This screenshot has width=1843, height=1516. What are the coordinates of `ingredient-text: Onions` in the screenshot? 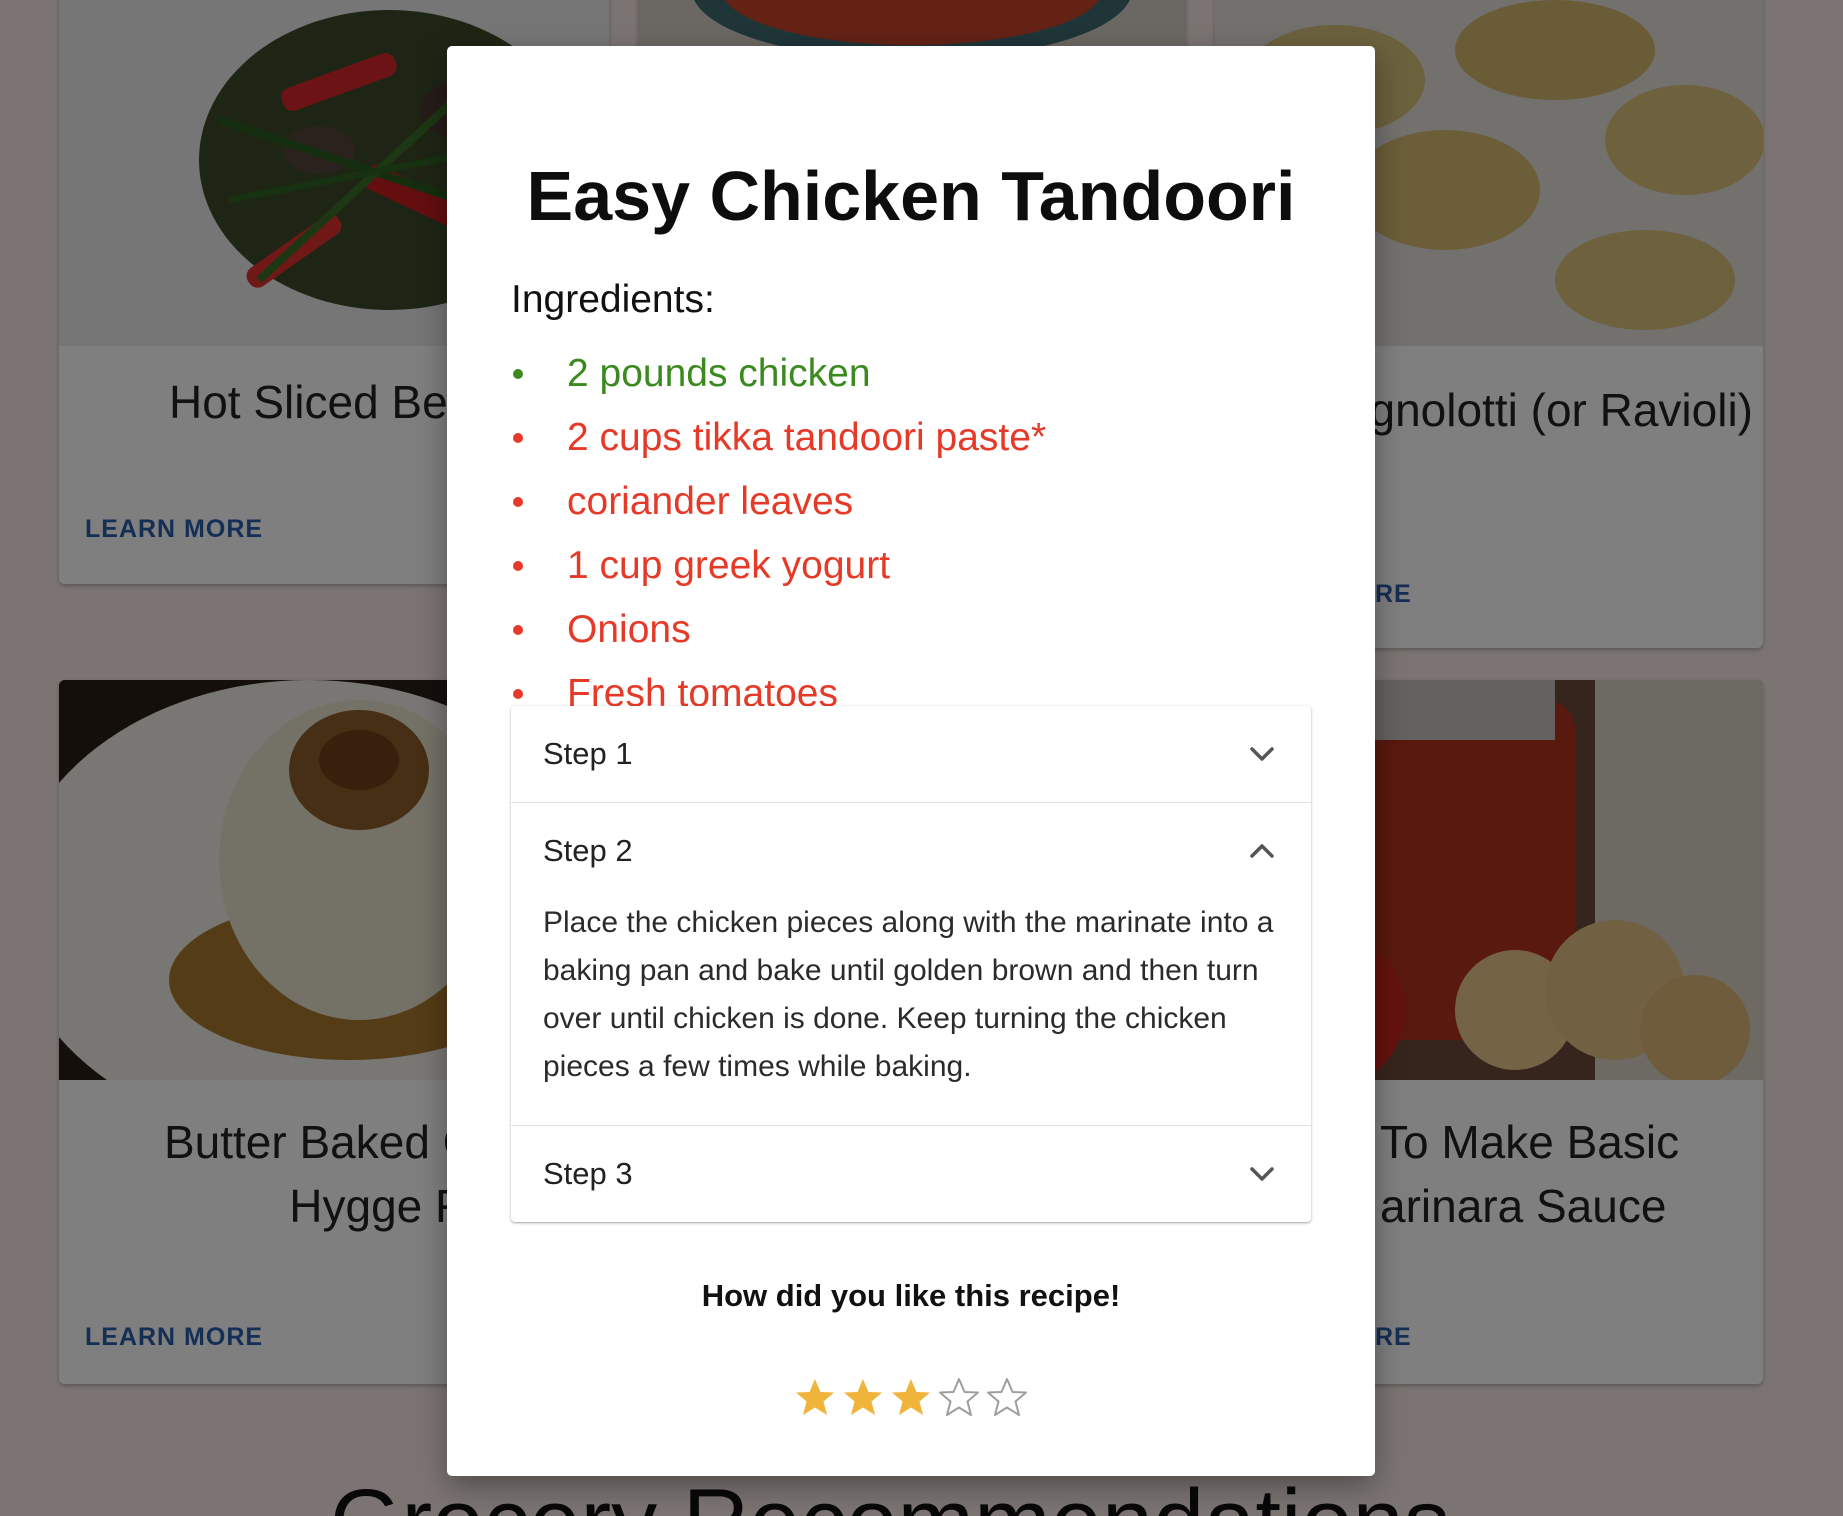 It's located at (629, 629).